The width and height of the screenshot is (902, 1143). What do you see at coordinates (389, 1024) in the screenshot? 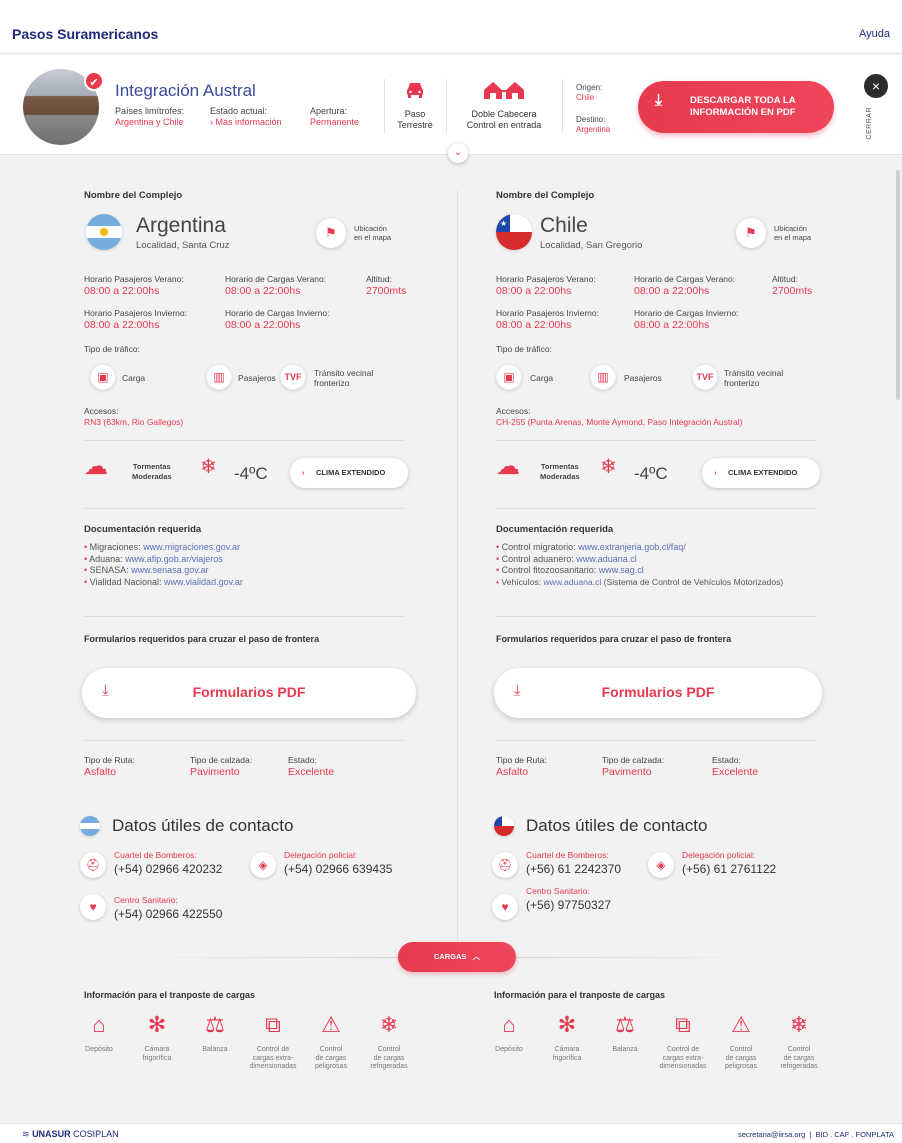
I see `refrigerated-cargo-icon: ❄` at bounding box center [389, 1024].